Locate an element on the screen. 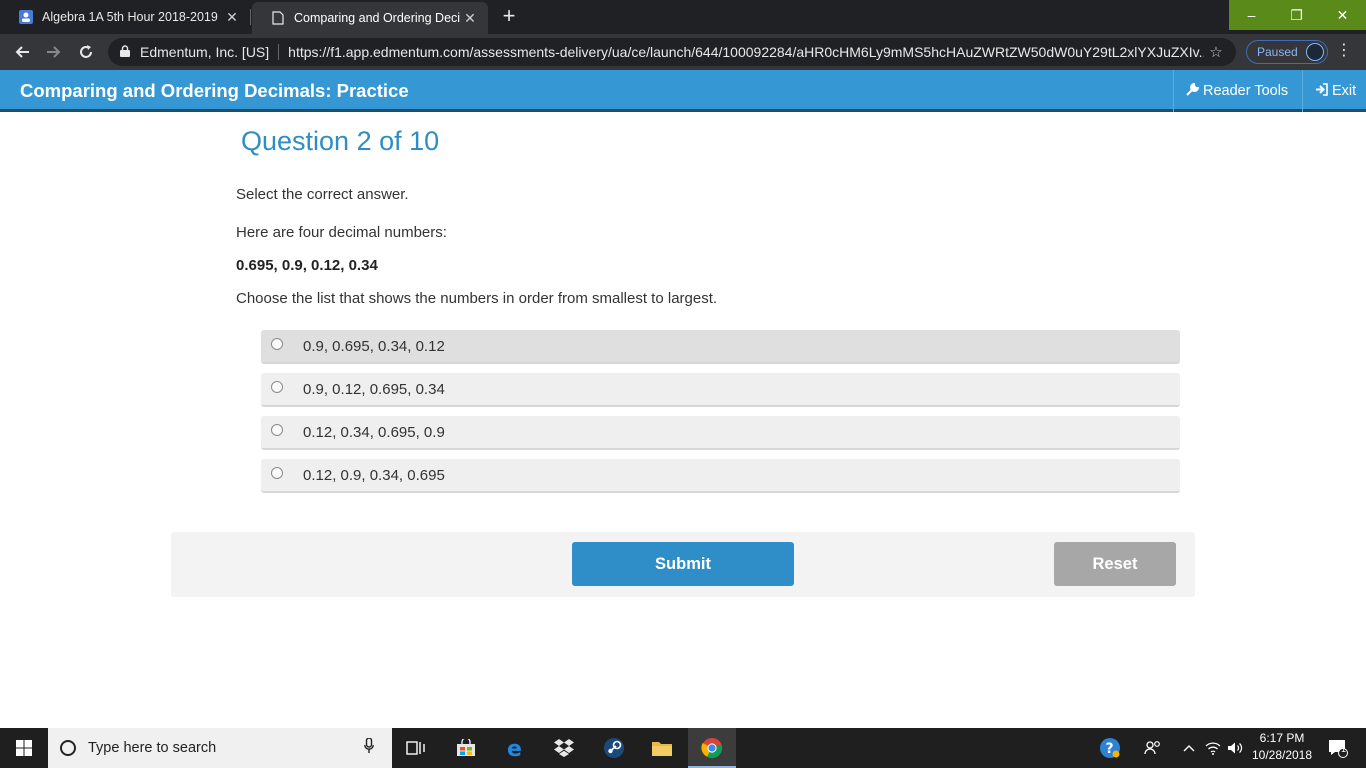  maximize-button: ❐ is located at coordinates (1296, 15).